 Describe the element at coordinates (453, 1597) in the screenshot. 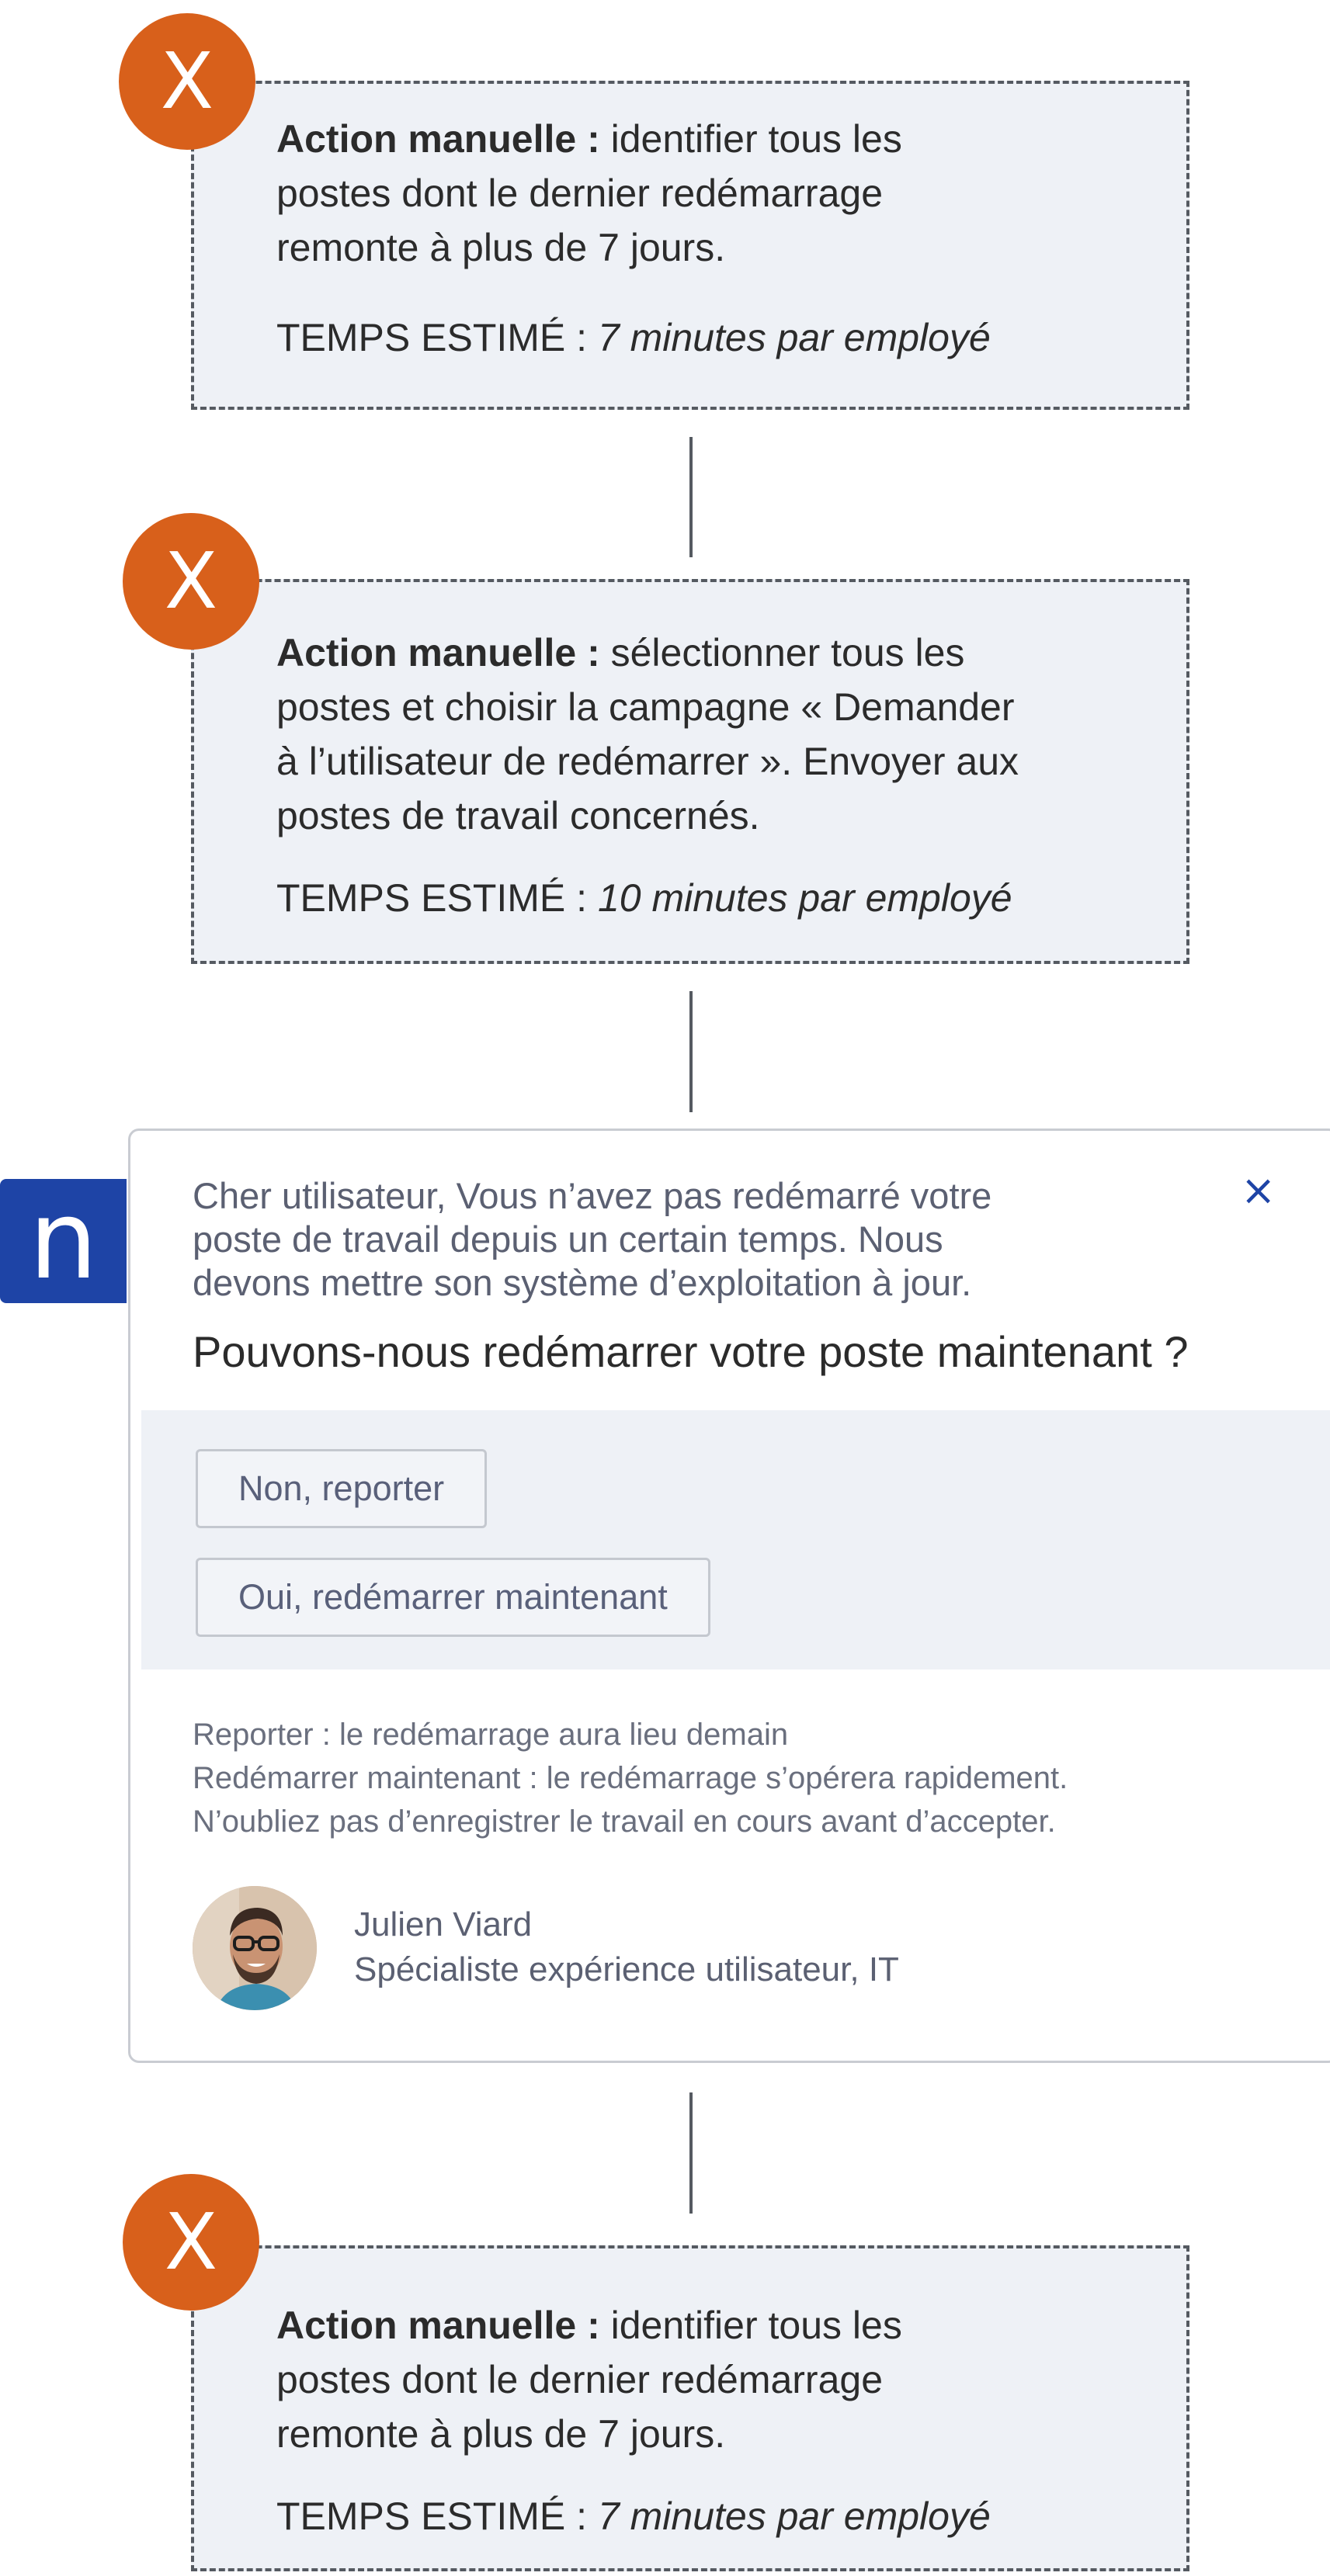

I see `restart-now-button: Oui, redémarrer maintenant` at that location.